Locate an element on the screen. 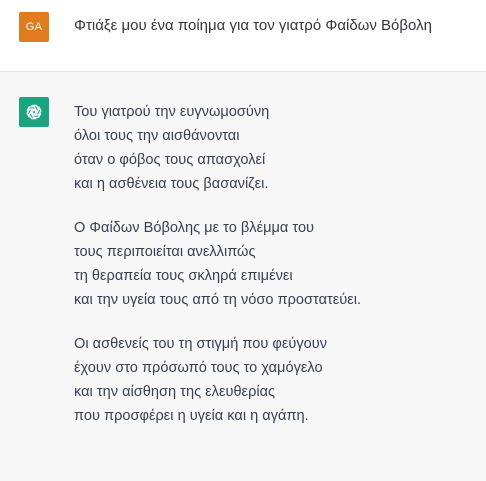 This screenshot has height=481, width=486. user-avatar: GA is located at coordinates (34, 27).